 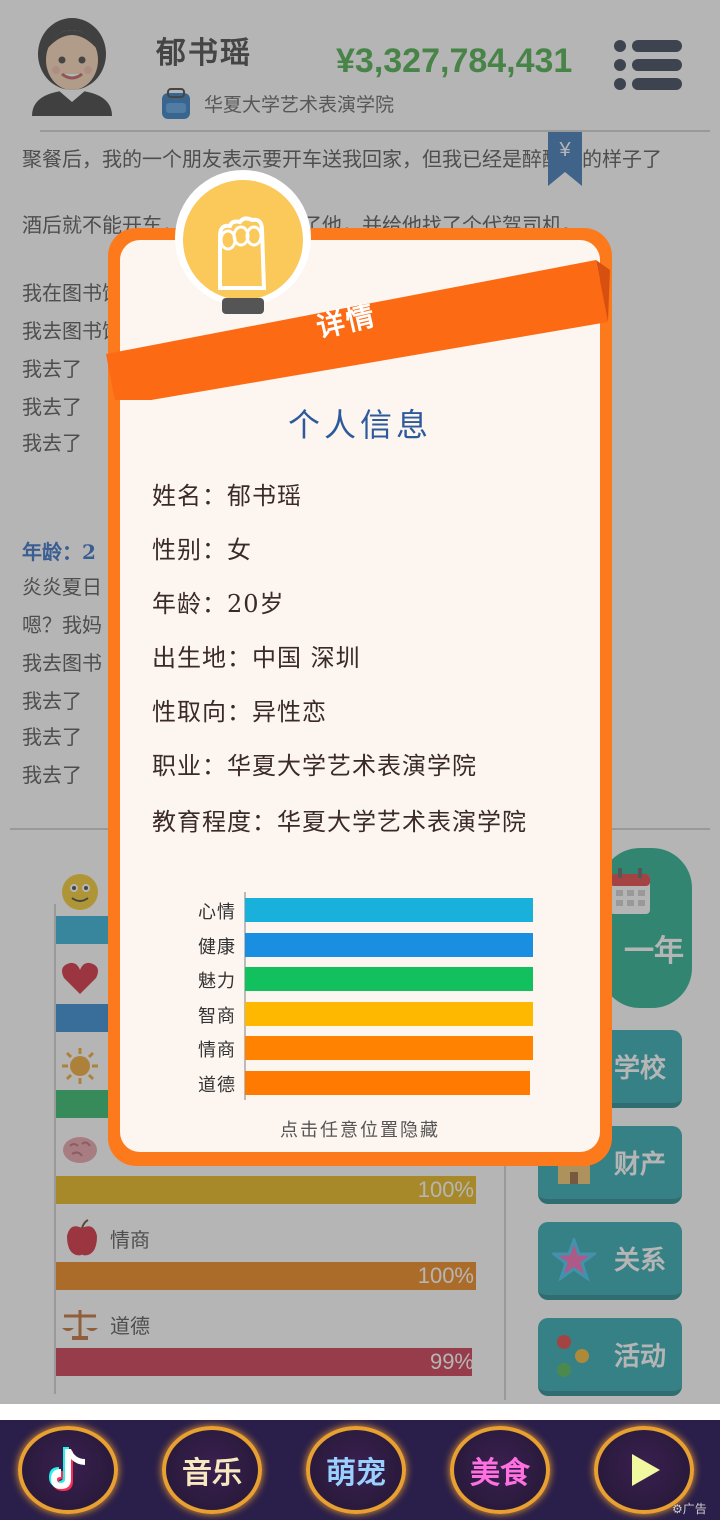 What do you see at coordinates (217, 1085) in the screenshot?
I see `chart-category-label: 道德` at bounding box center [217, 1085].